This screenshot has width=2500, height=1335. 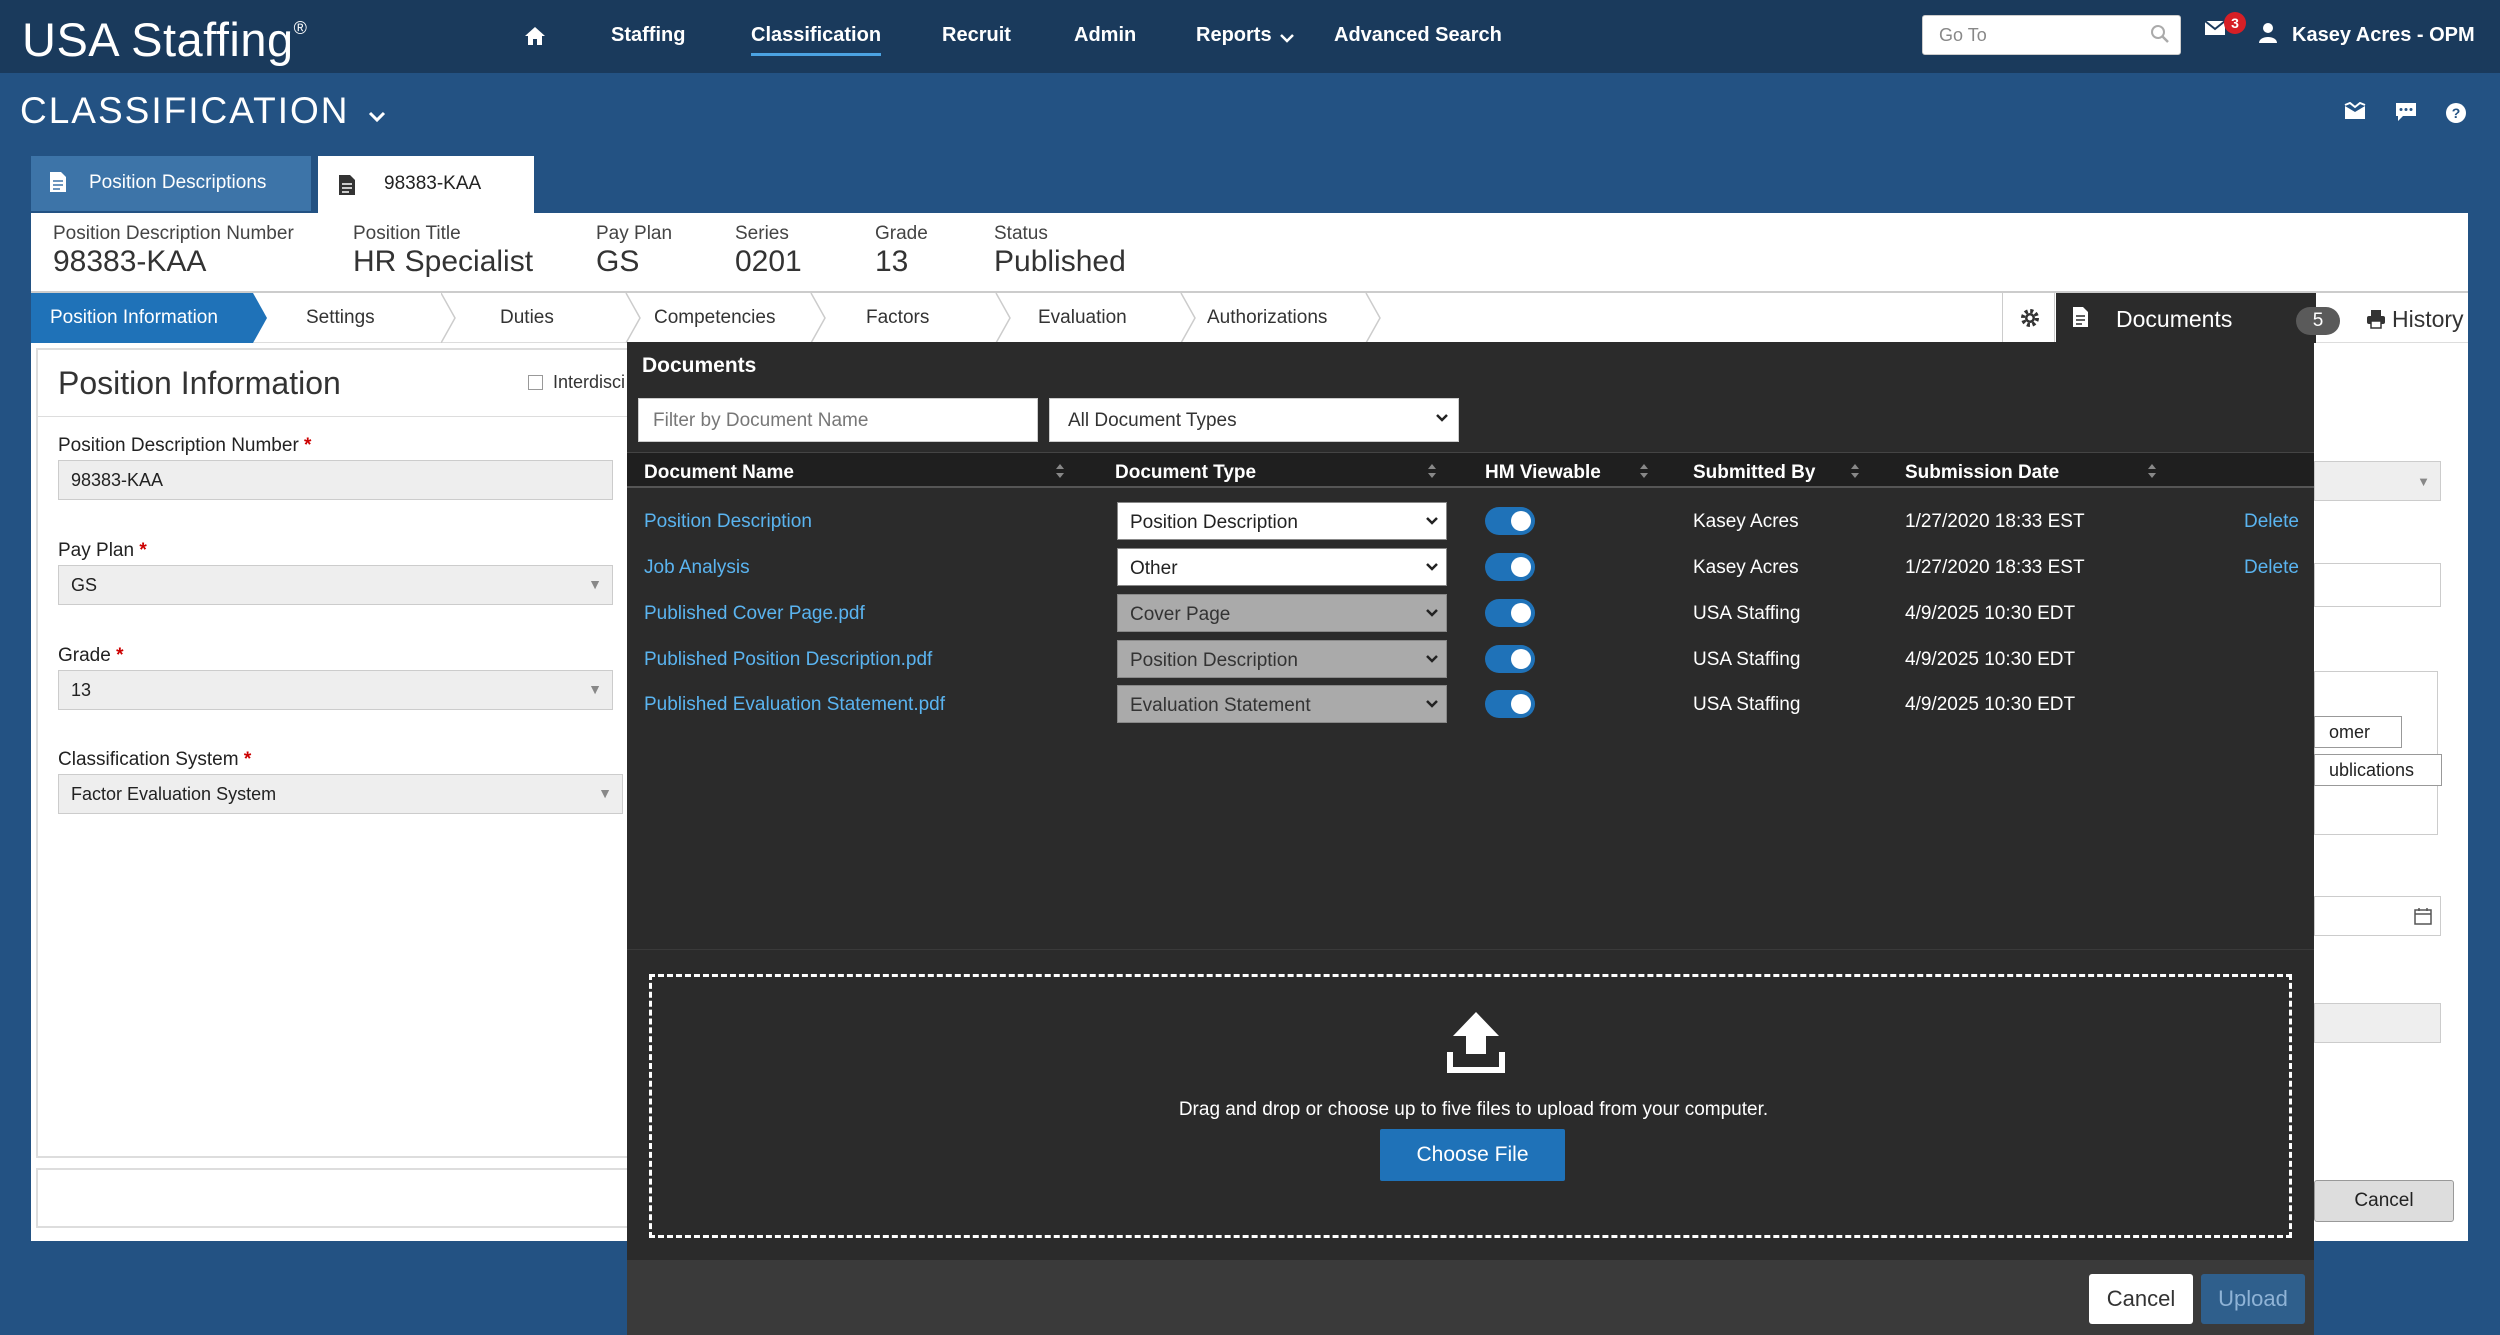 I want to click on summary-label: Position Title, so click(x=407, y=233).